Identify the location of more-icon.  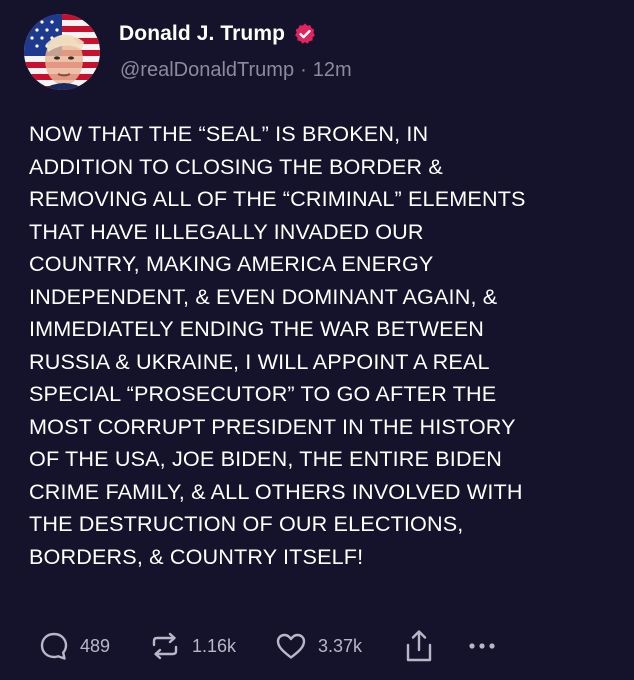
(482, 646).